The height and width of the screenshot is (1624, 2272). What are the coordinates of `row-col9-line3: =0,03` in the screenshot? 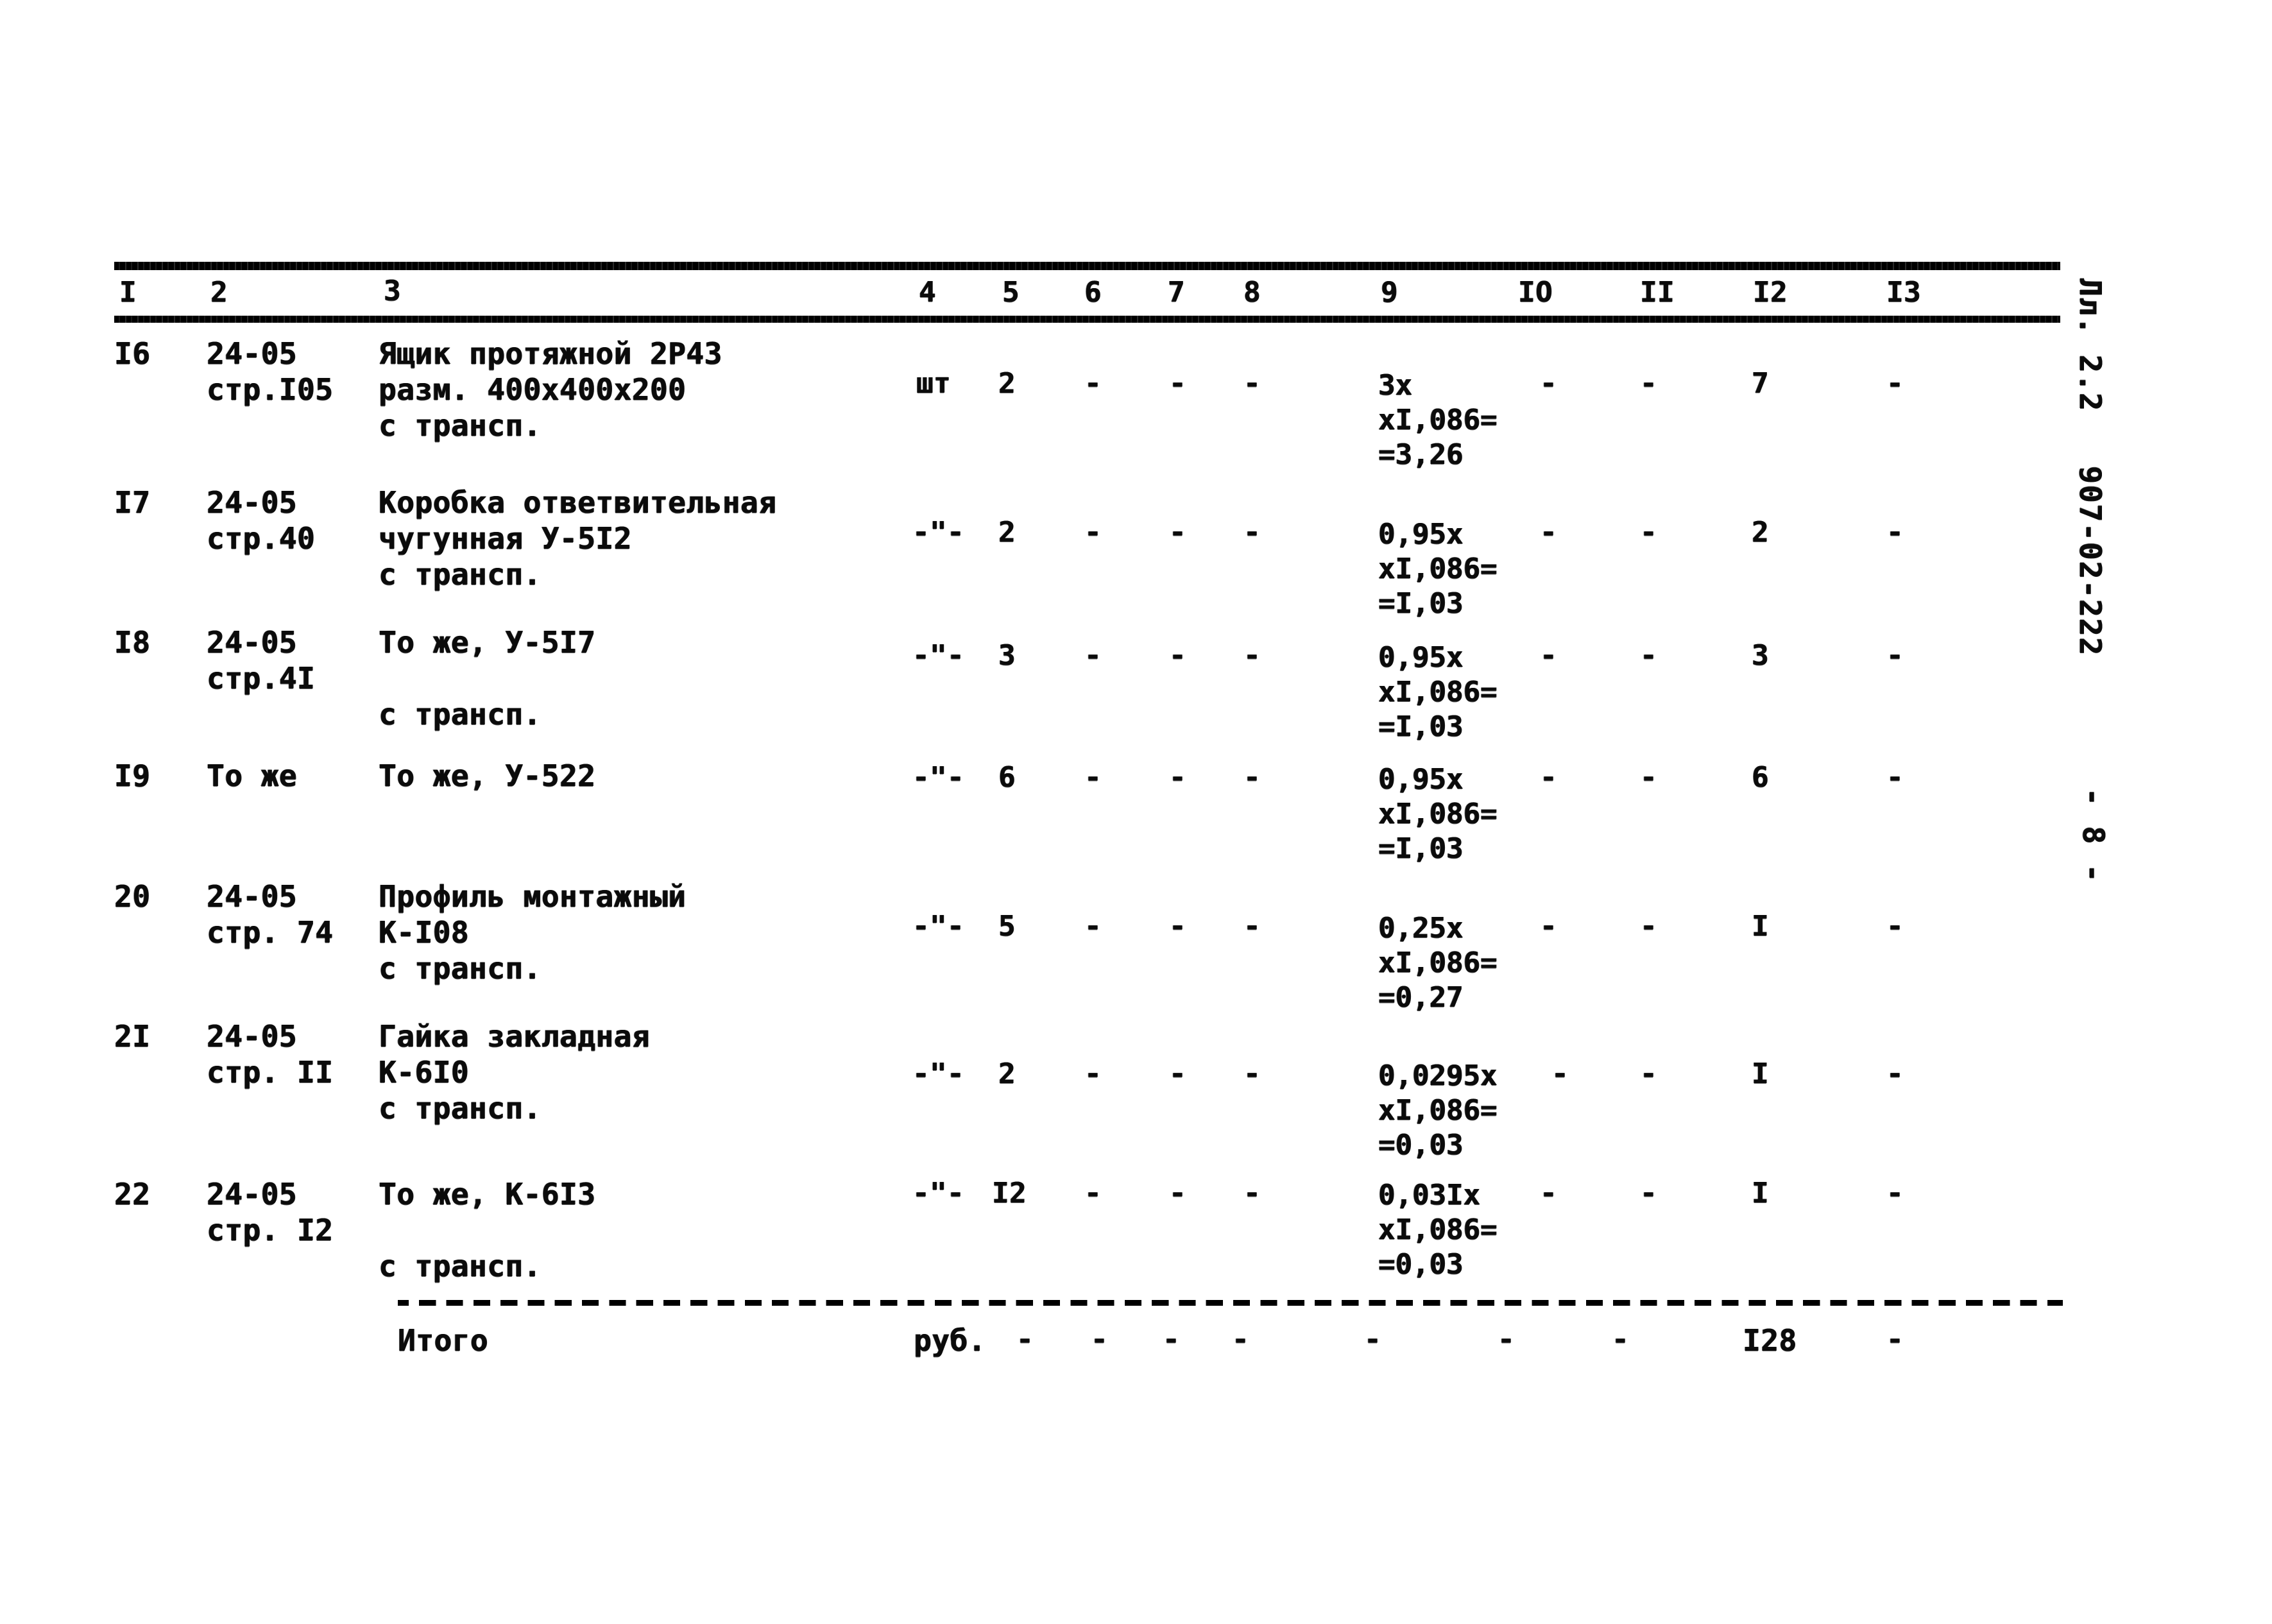 It's located at (1421, 1145).